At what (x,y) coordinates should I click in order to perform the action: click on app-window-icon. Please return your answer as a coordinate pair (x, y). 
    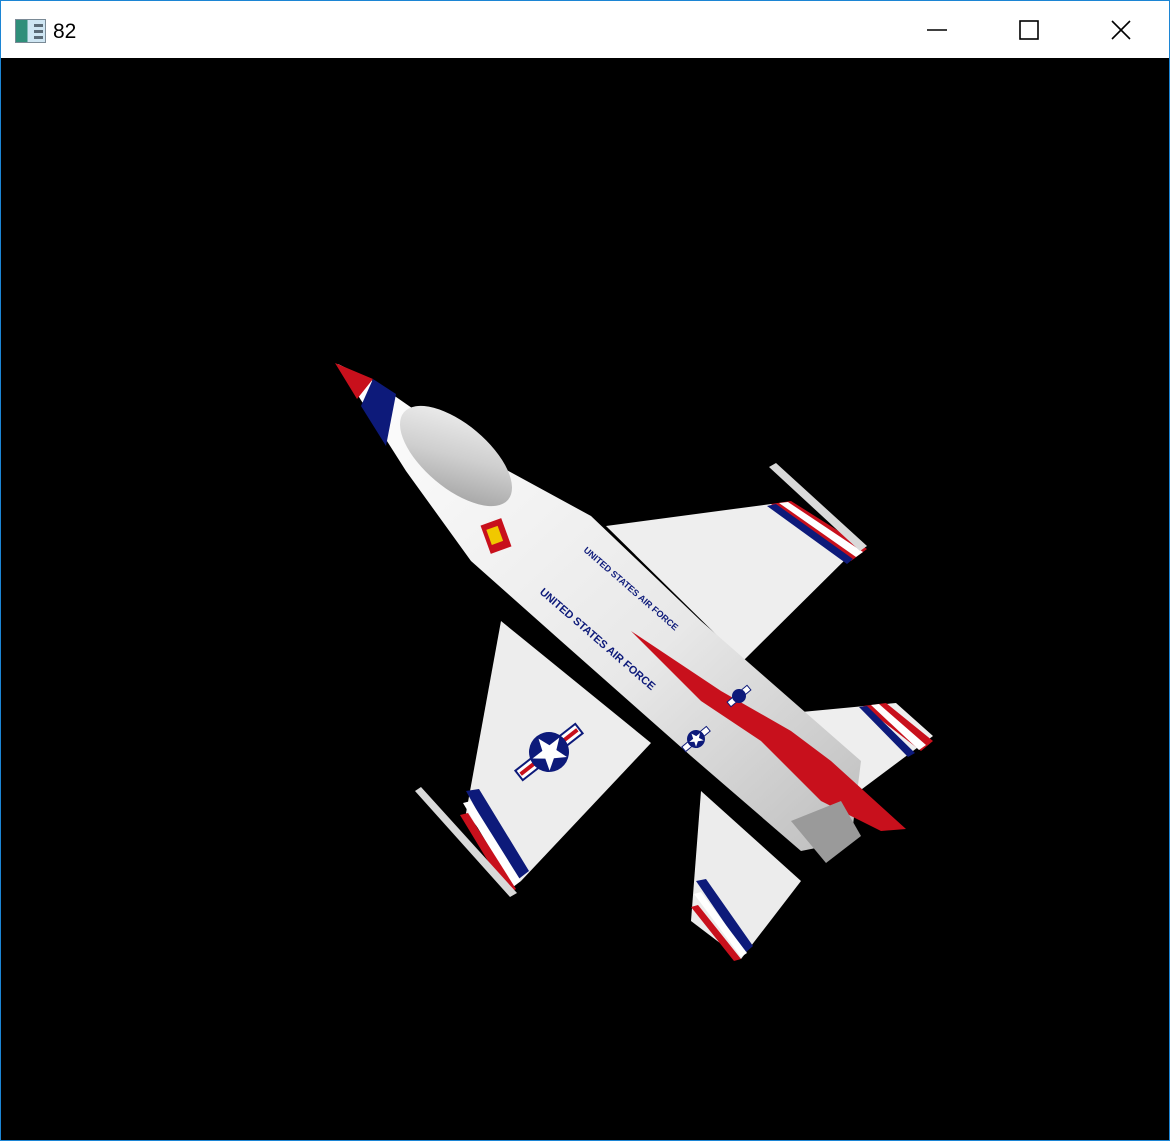
    Looking at the image, I should click on (30, 31).